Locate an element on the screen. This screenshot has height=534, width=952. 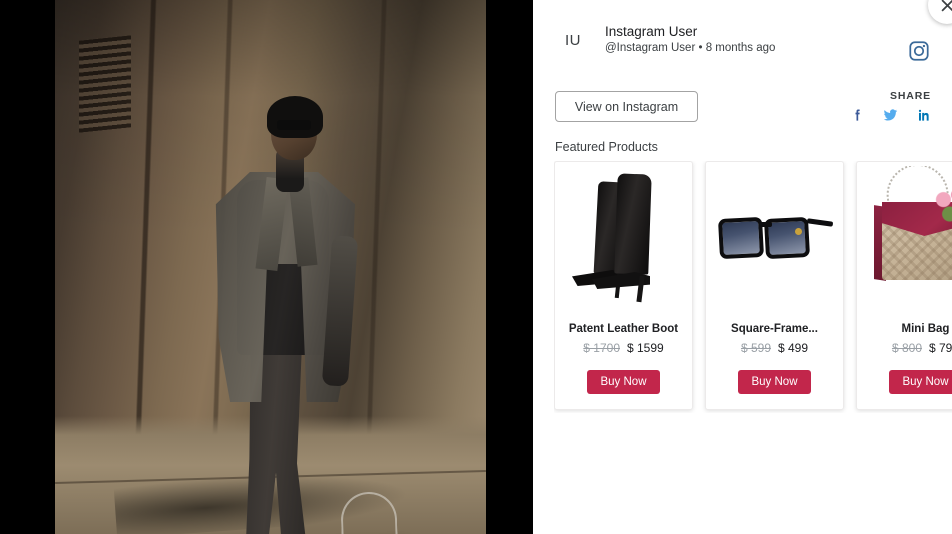
product-price: $ 800 $ 799 is located at coordinates (922, 348).